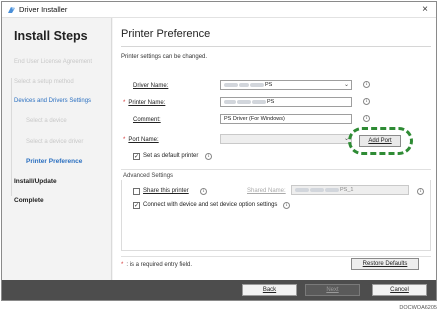 This screenshot has width=440, height=317. What do you see at coordinates (332, 290) in the screenshot?
I see `next-button: Next` at bounding box center [332, 290].